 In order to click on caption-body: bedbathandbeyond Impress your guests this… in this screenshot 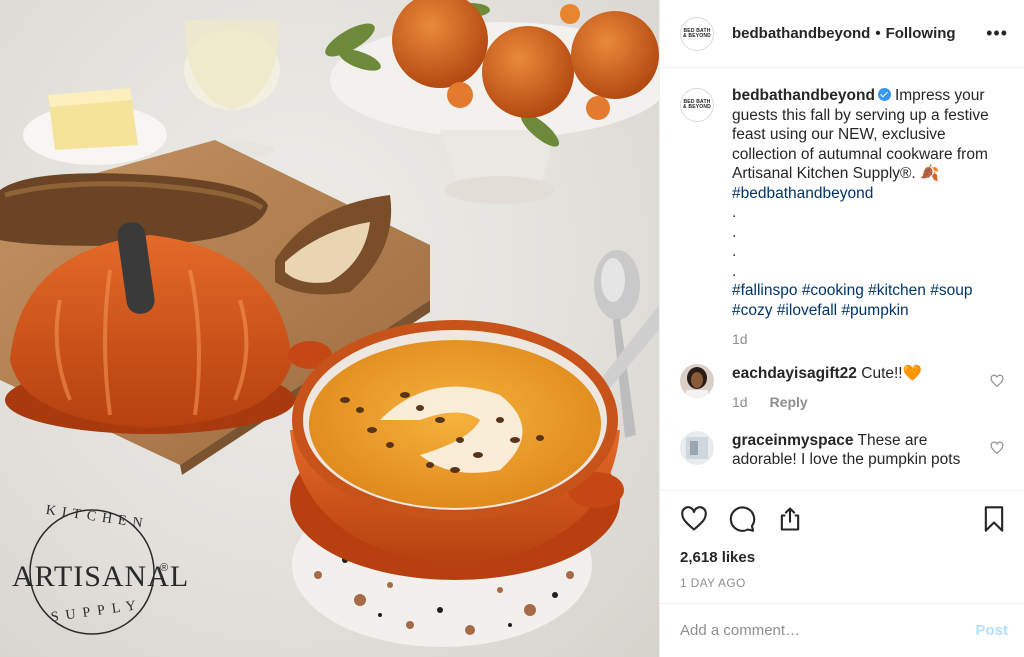, I will do `click(870, 218)`.